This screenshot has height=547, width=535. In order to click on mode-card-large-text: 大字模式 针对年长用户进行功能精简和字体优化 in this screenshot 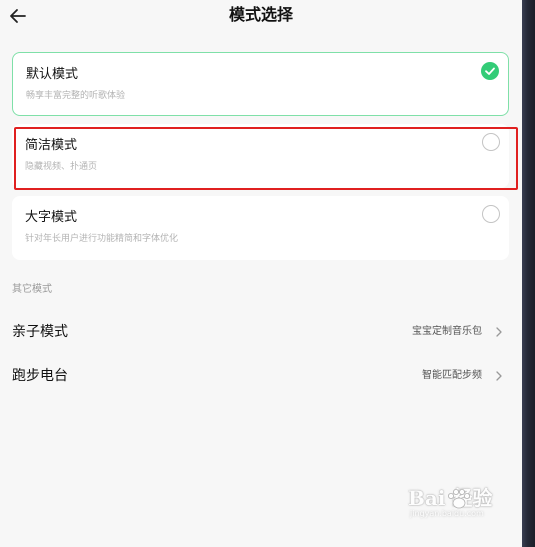, I will do `click(260, 228)`.